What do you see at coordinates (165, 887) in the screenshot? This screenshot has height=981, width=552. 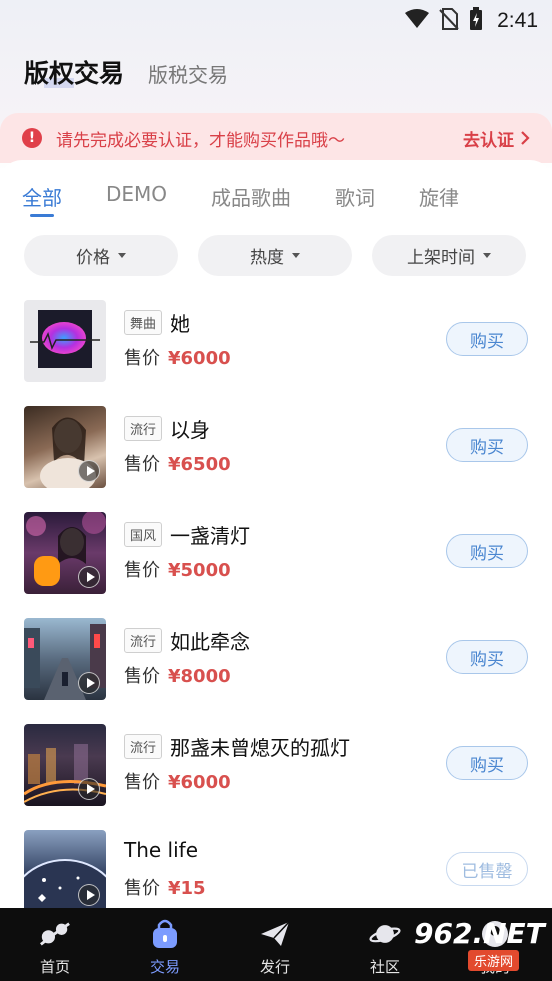 I see `price-row: 售价 ¥15` at bounding box center [165, 887].